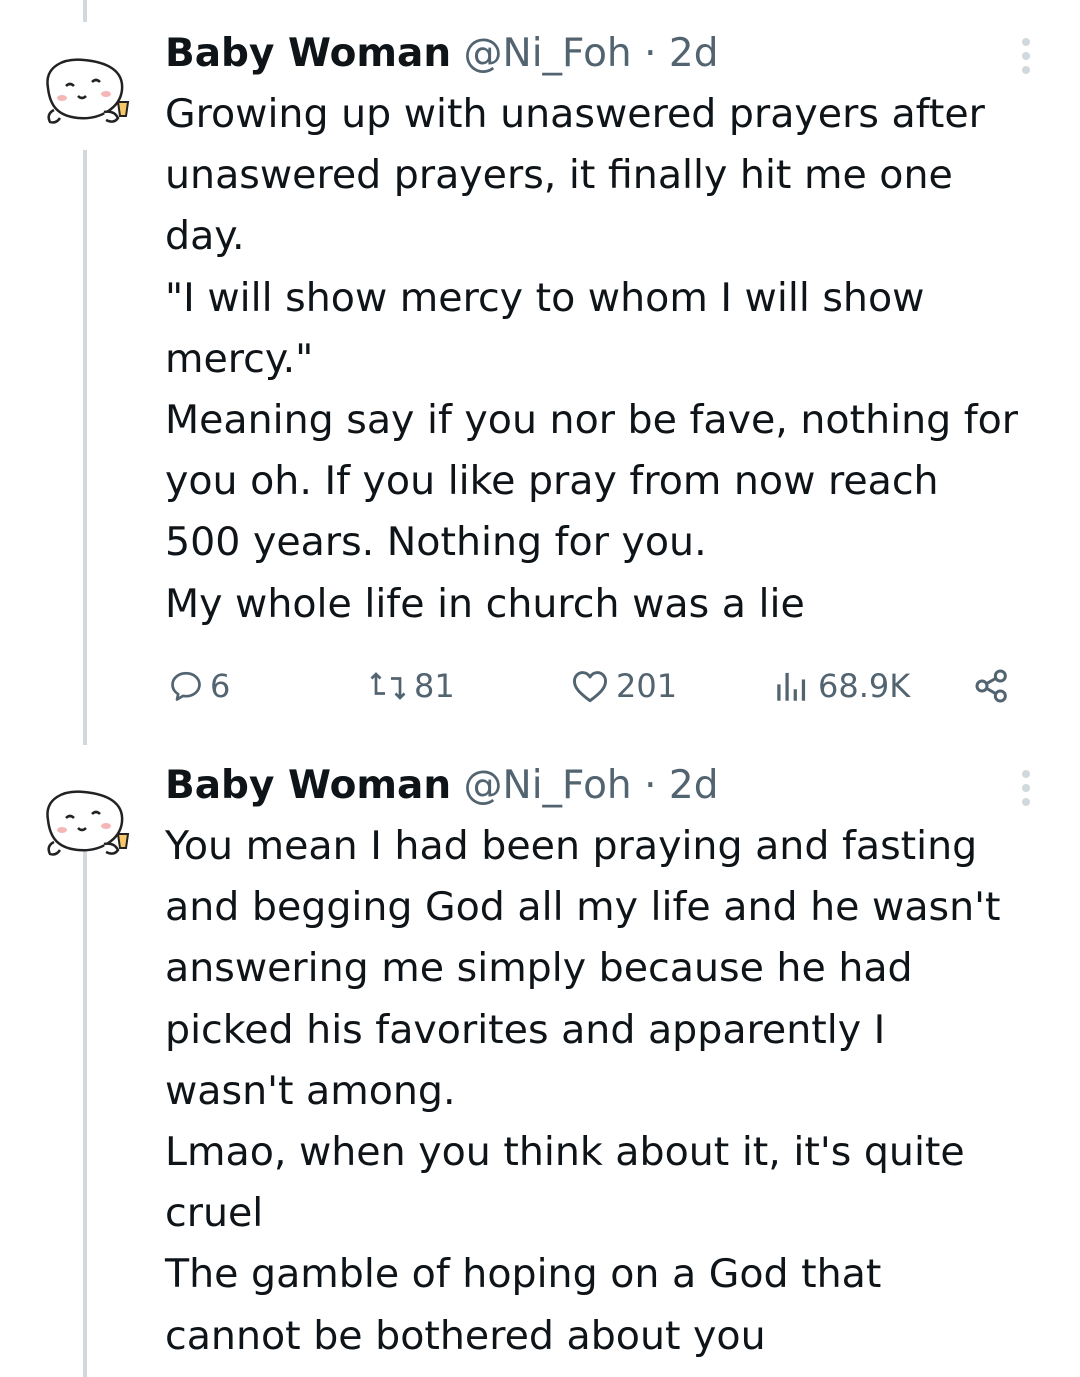 This screenshot has height=1377, width=1080. Describe the element at coordinates (436, 542) in the screenshot. I see `tweet-text-line: 500 years. Nothing for you.` at that location.